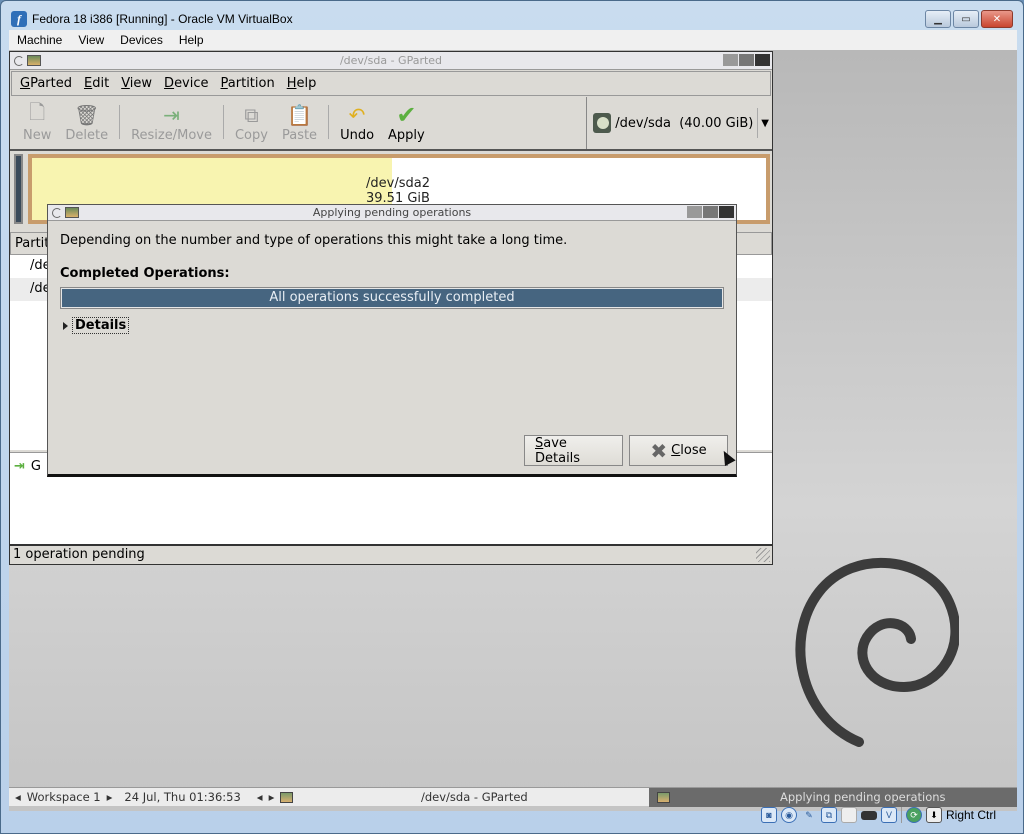 The image size is (1024, 834). What do you see at coordinates (248, 83) in the screenshot?
I see `menu-partition: Partition` at bounding box center [248, 83].